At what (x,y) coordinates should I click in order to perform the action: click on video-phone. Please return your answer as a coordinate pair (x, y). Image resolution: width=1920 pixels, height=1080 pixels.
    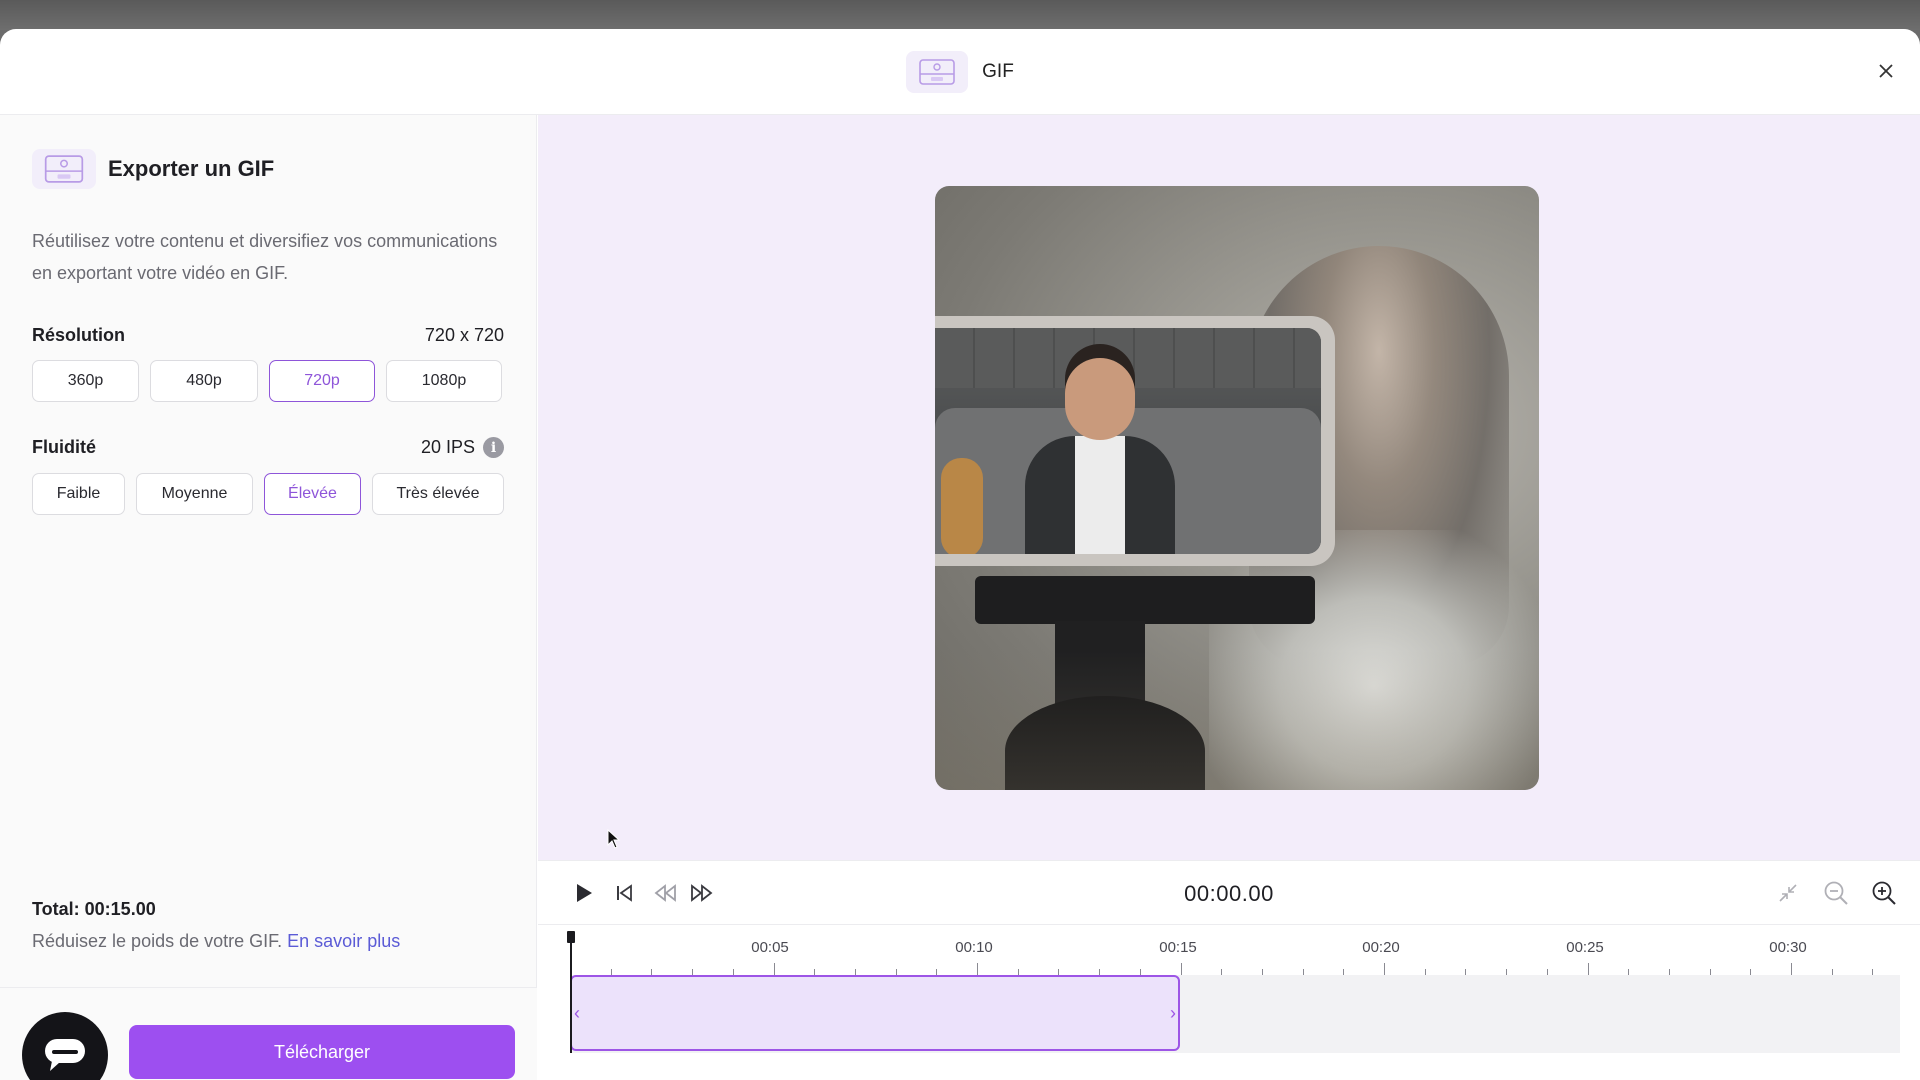
    Looking at the image, I should click on (1135, 441).